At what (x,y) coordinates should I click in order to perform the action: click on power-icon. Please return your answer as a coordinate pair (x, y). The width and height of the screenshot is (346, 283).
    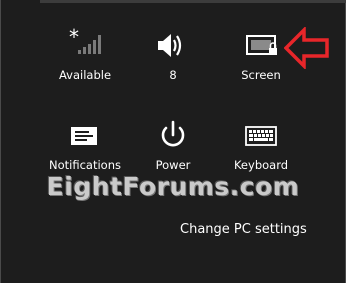
    Looking at the image, I should click on (173, 133).